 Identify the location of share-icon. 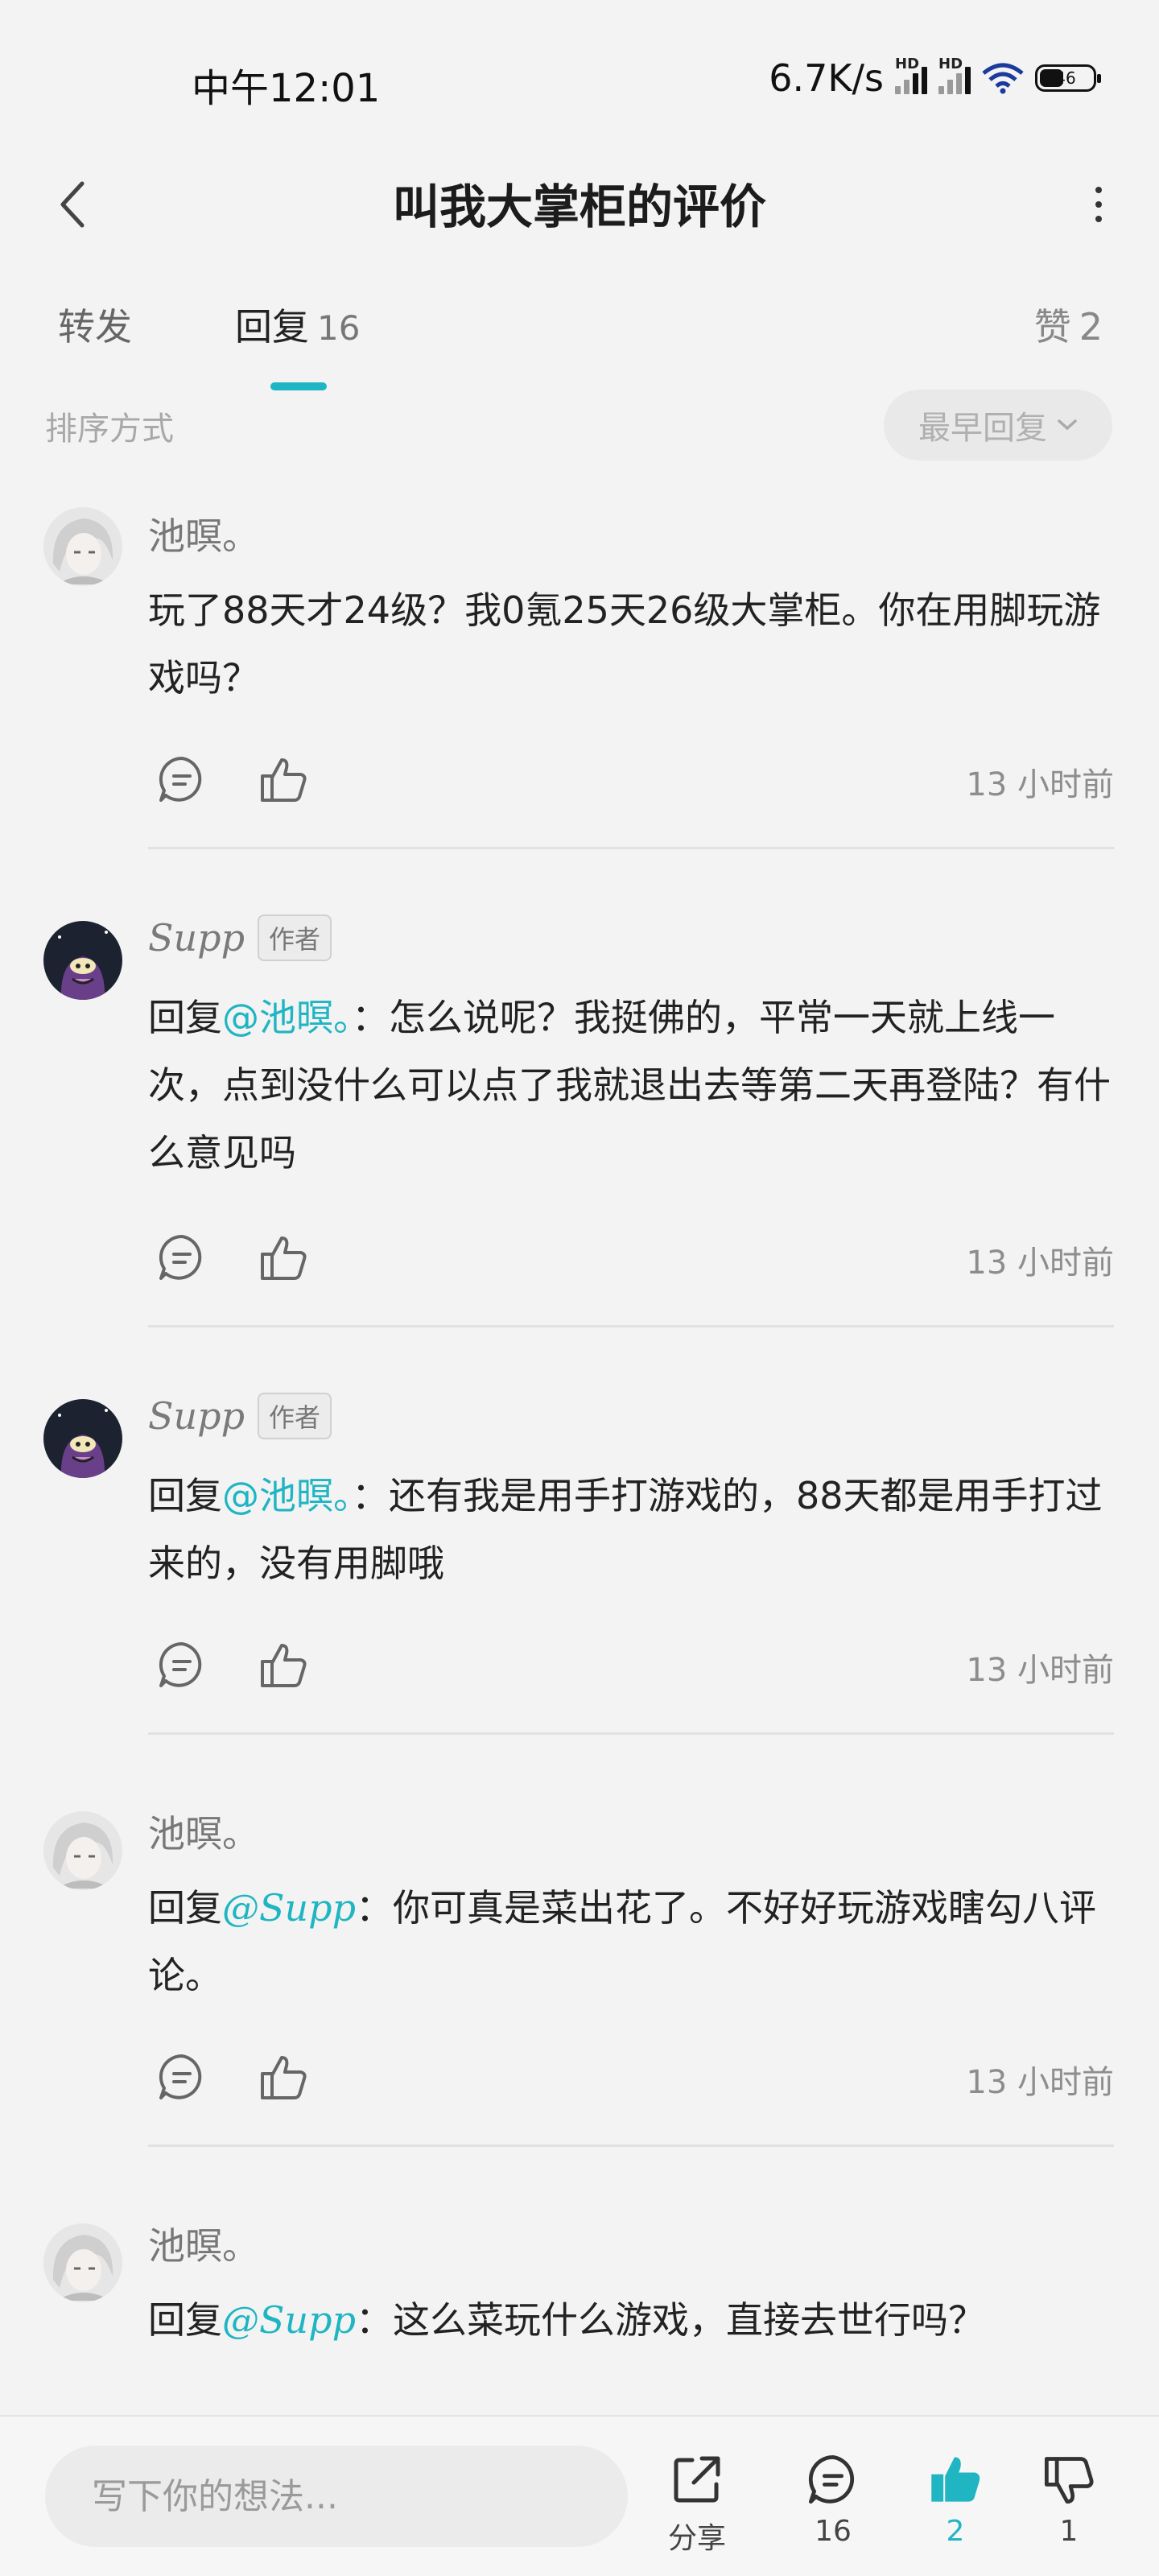
(697, 2479).